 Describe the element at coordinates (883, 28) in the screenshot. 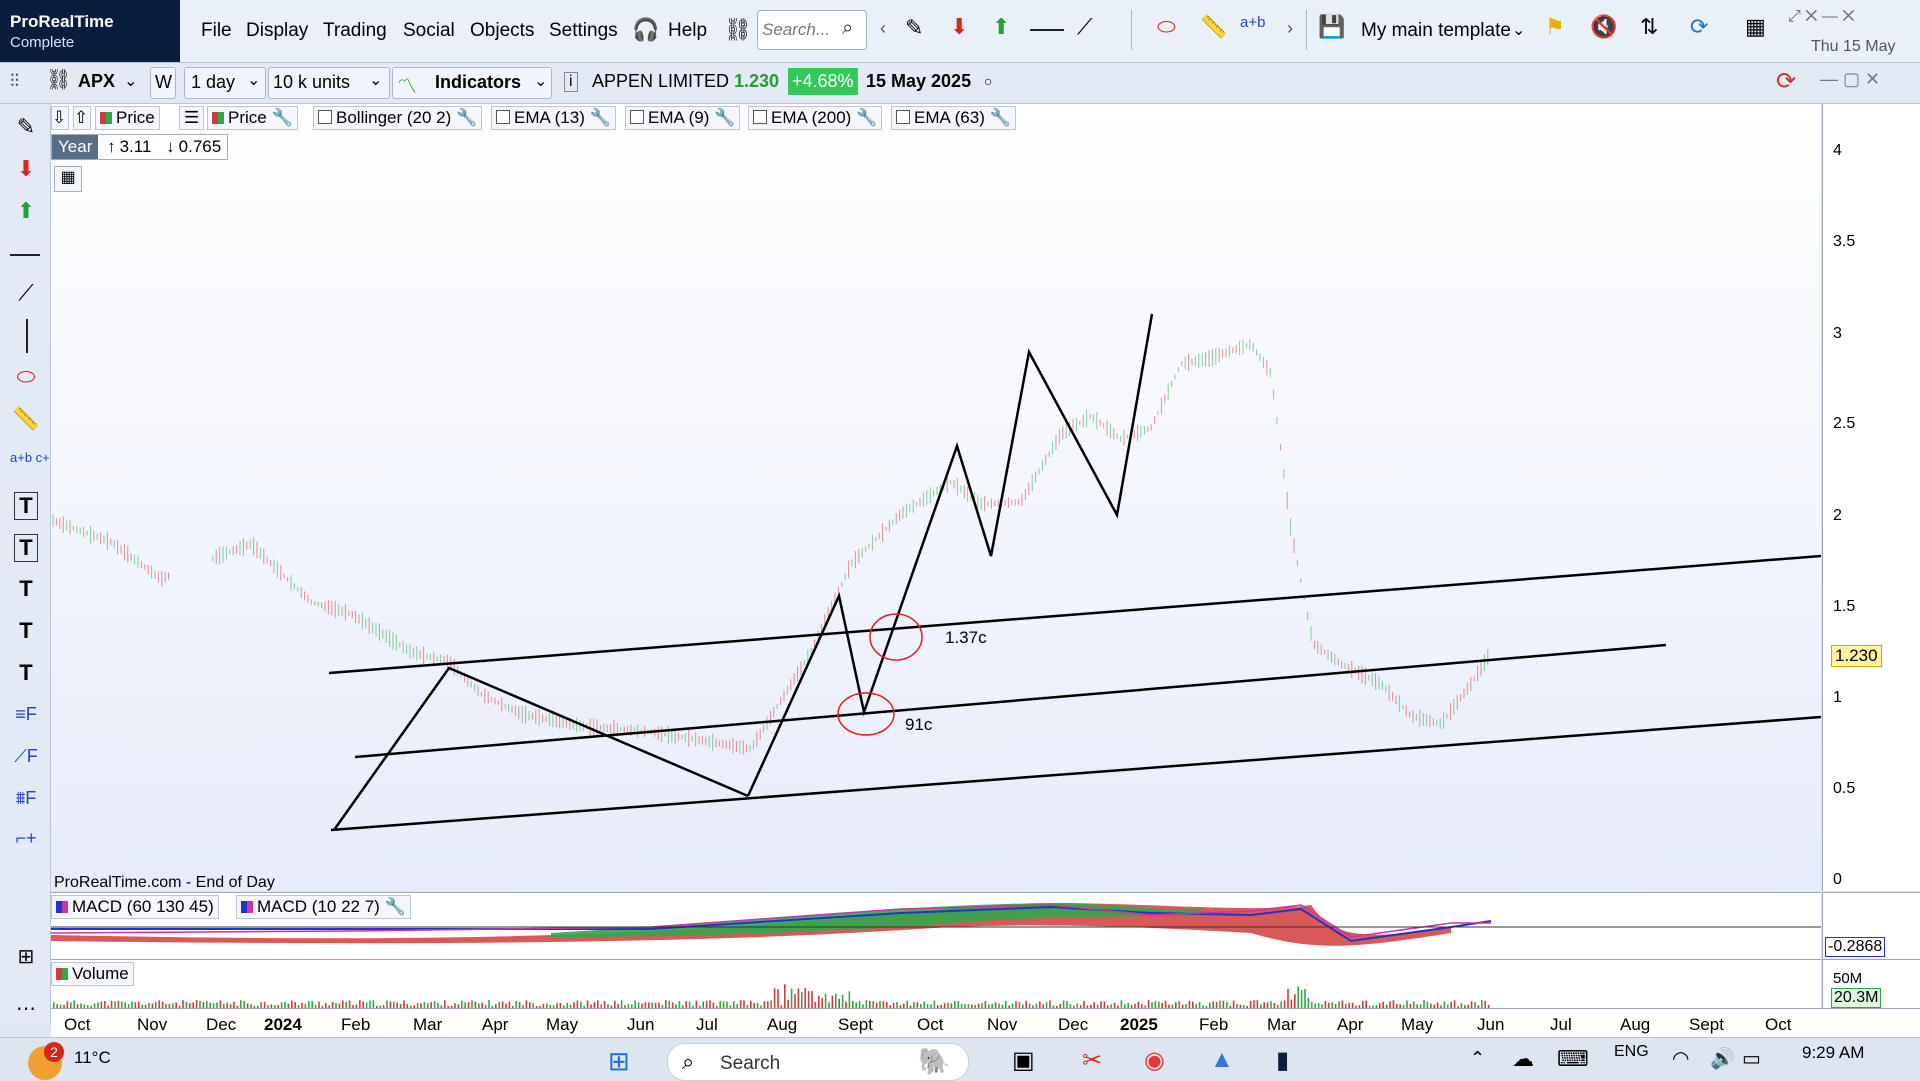

I see `scroll-left-icon: ‹` at that location.